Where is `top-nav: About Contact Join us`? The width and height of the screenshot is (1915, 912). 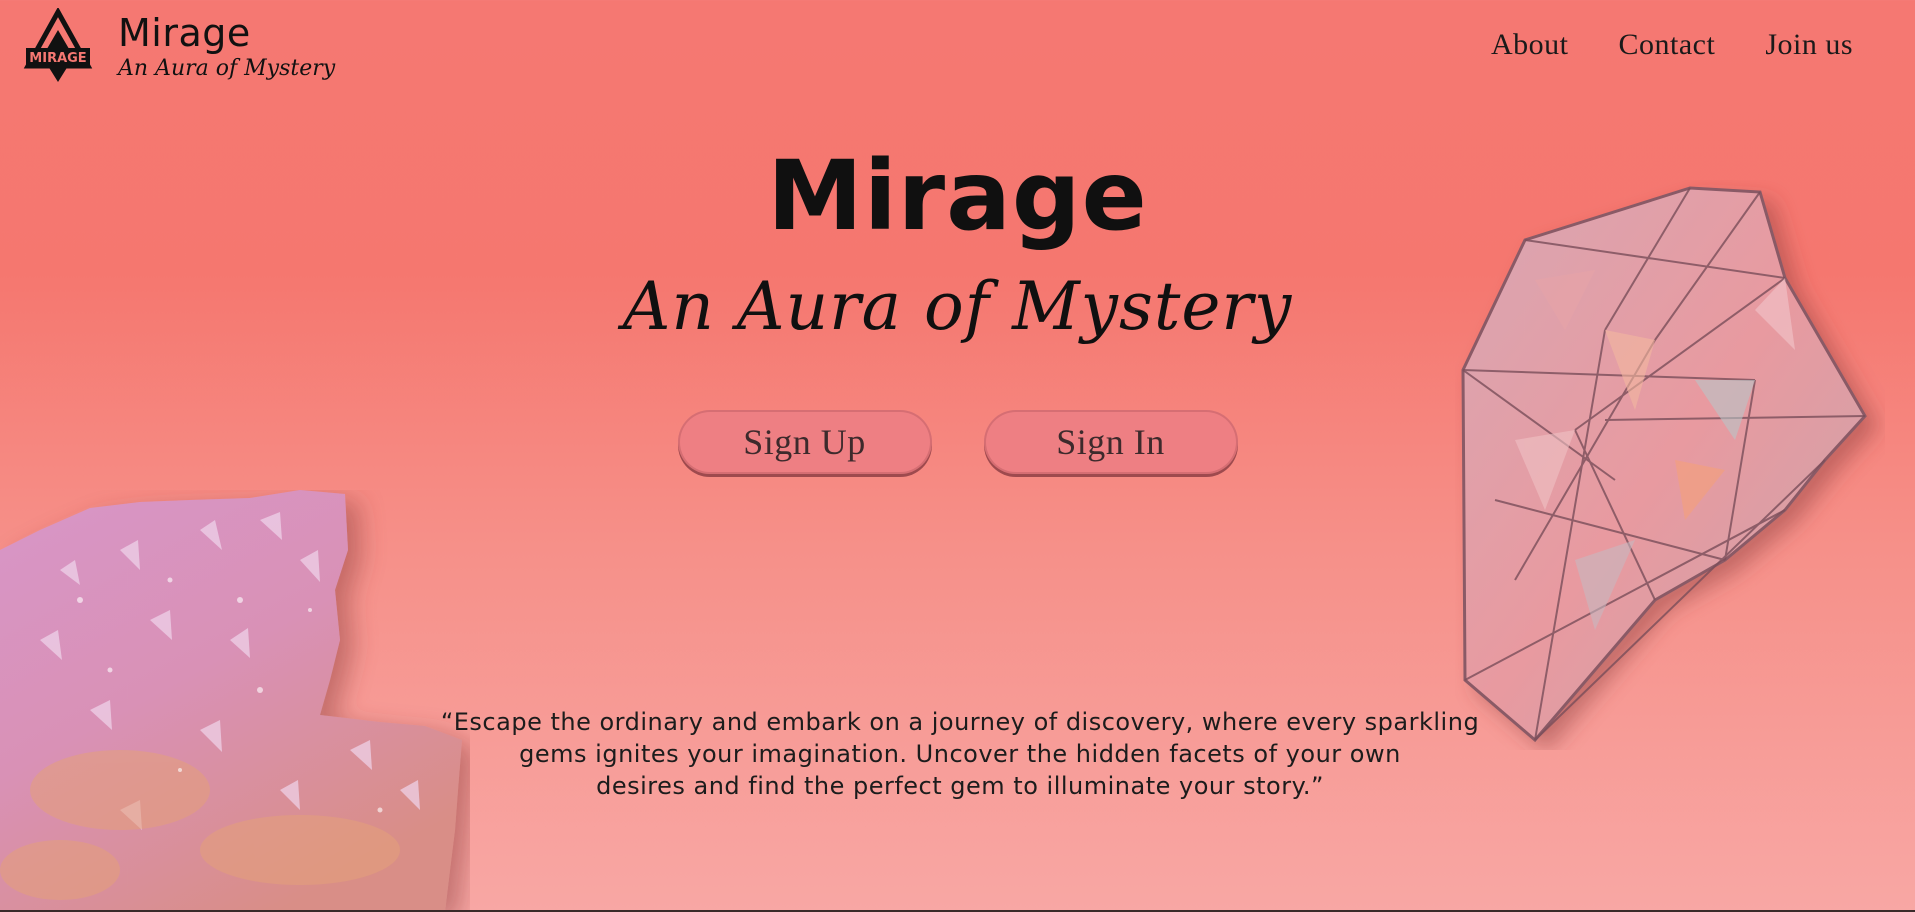 top-nav: About Contact Join us is located at coordinates (1672, 45).